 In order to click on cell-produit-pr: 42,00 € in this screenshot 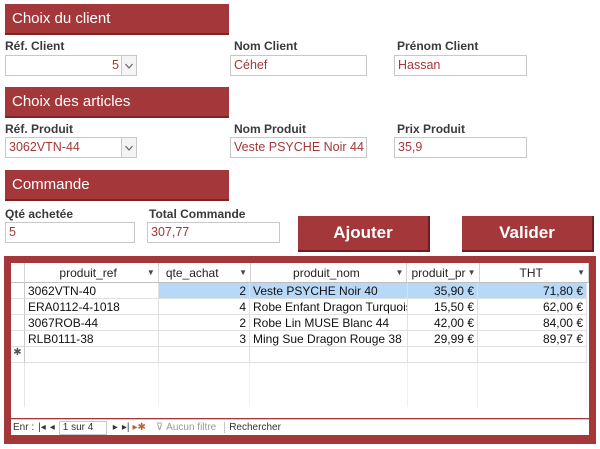, I will do `click(443, 323)`.